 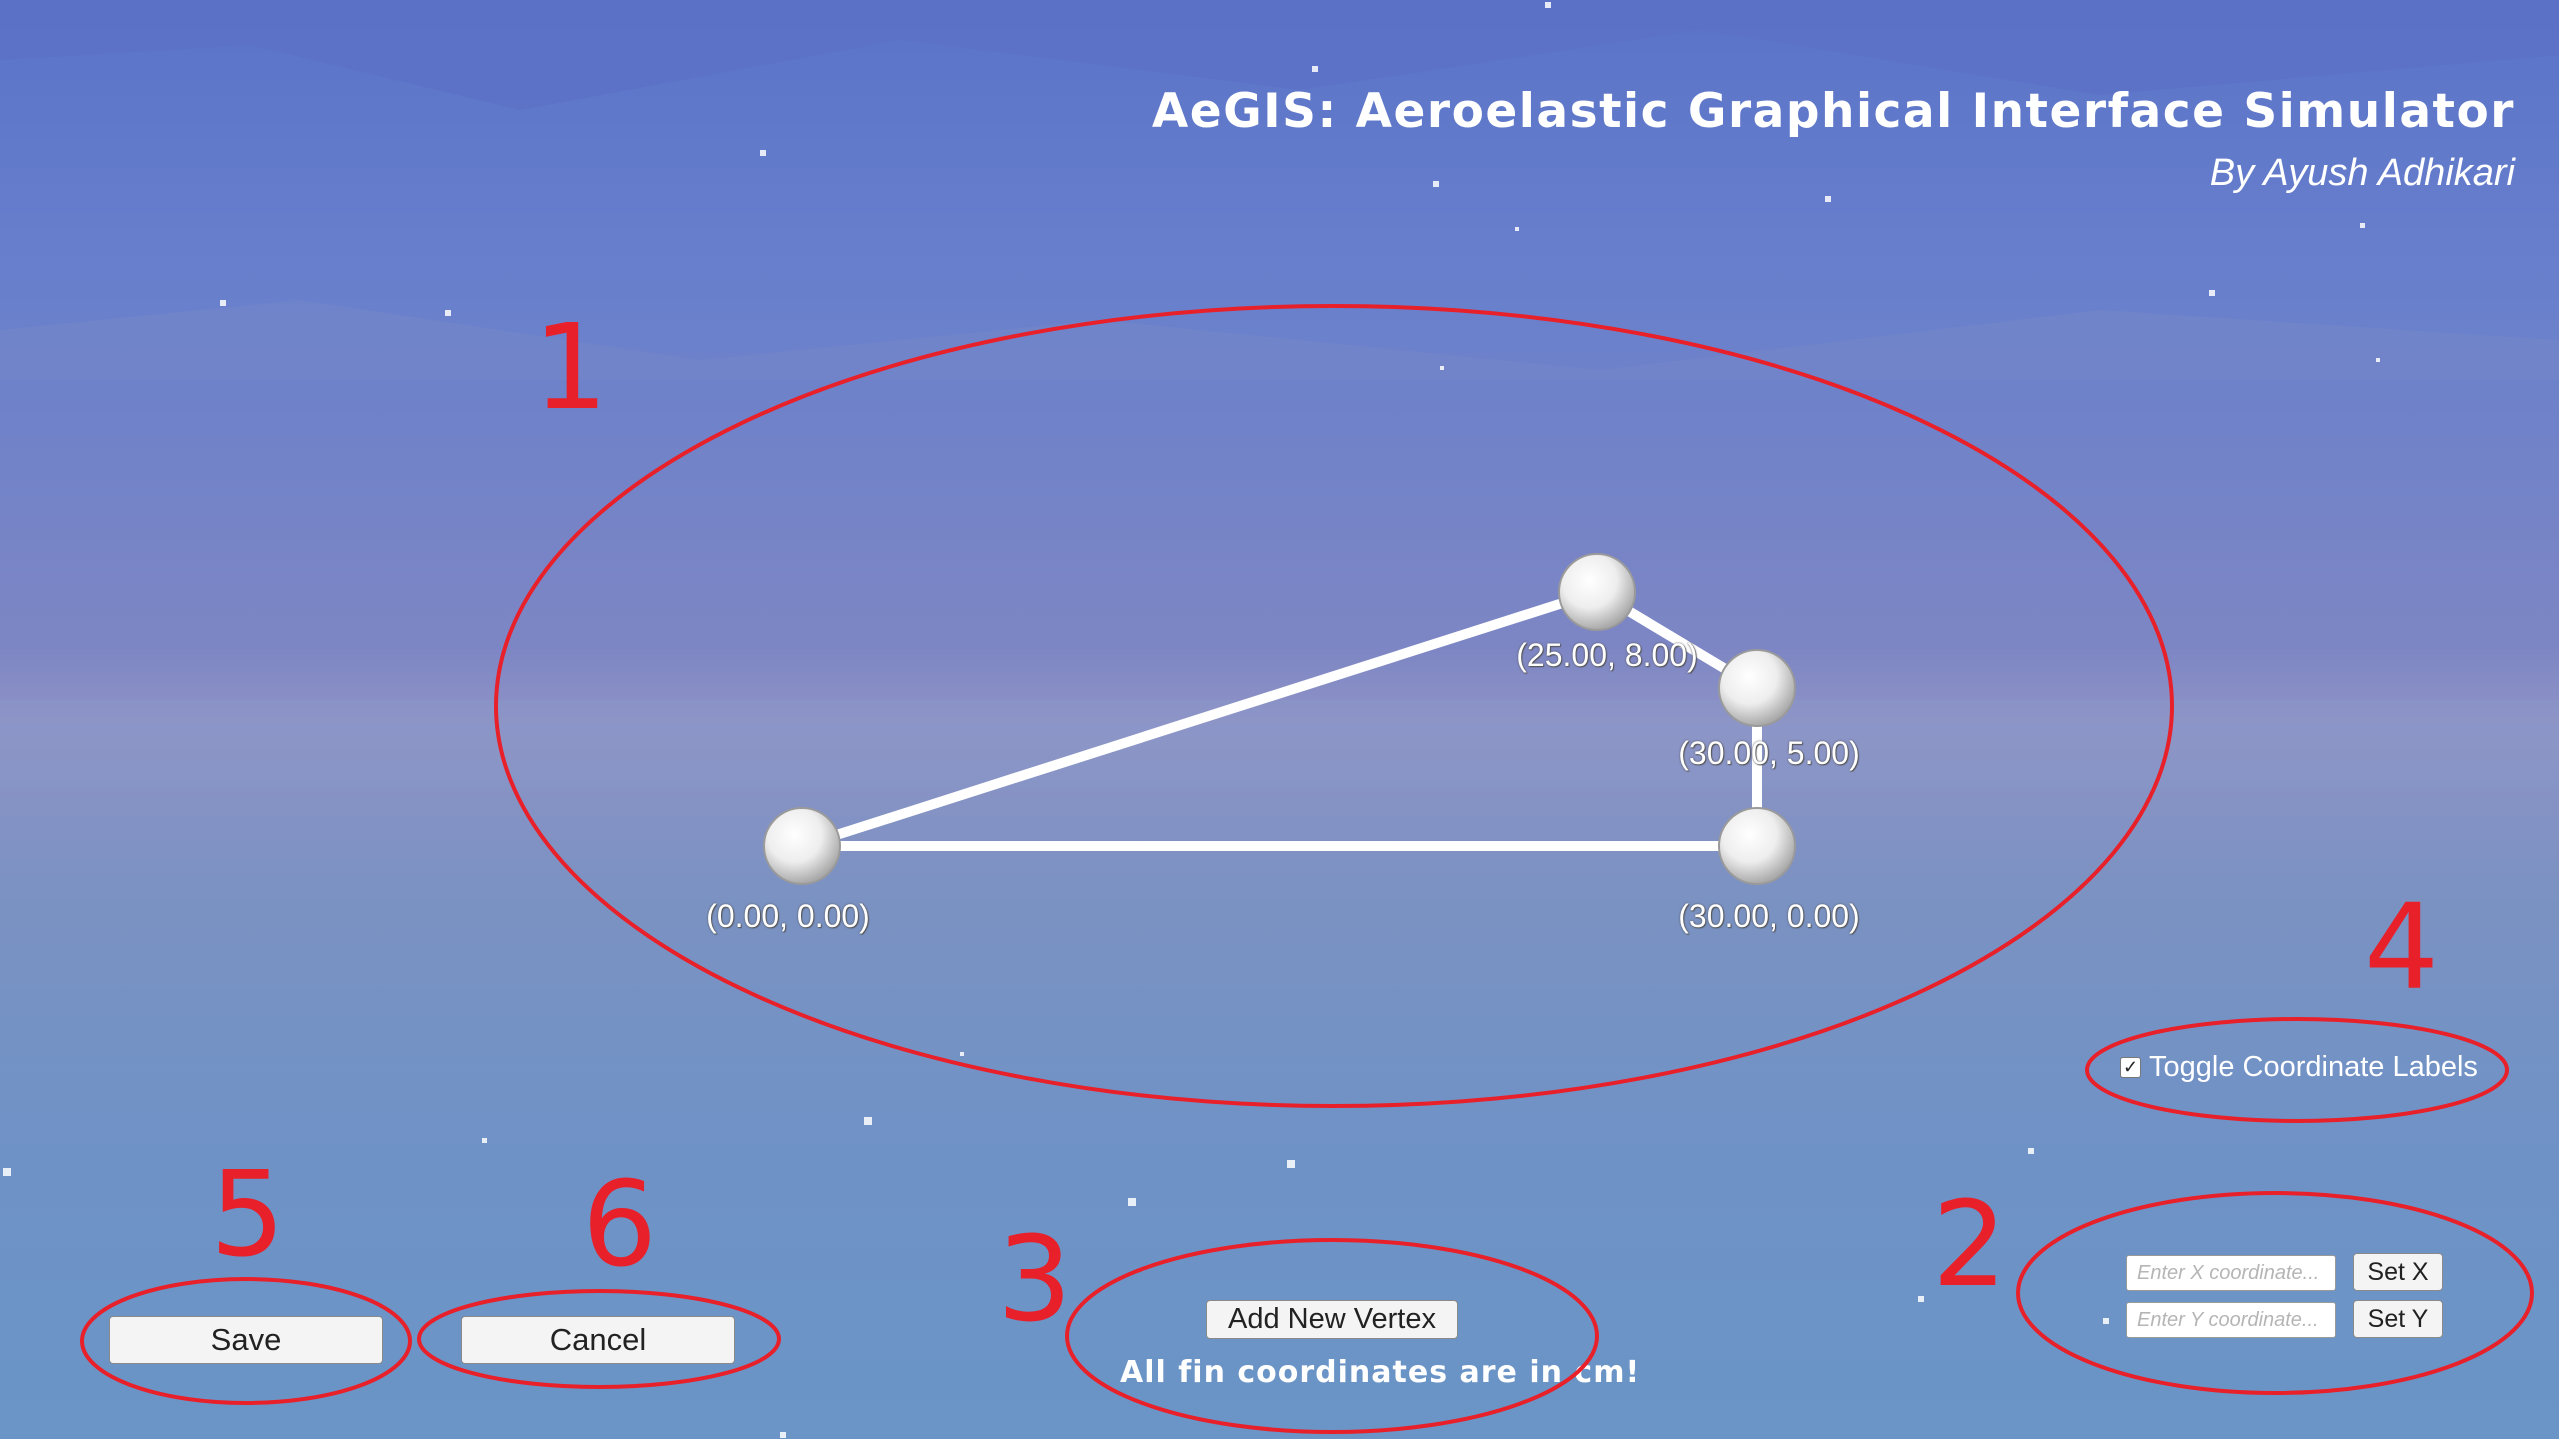 I want to click on annotation-marker-6: 6, so click(x=620, y=1224).